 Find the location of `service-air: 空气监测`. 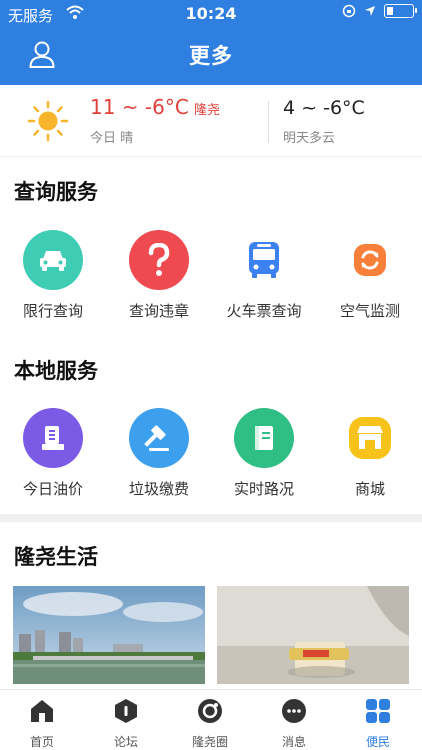

service-air: 空气监测 is located at coordinates (369, 275).